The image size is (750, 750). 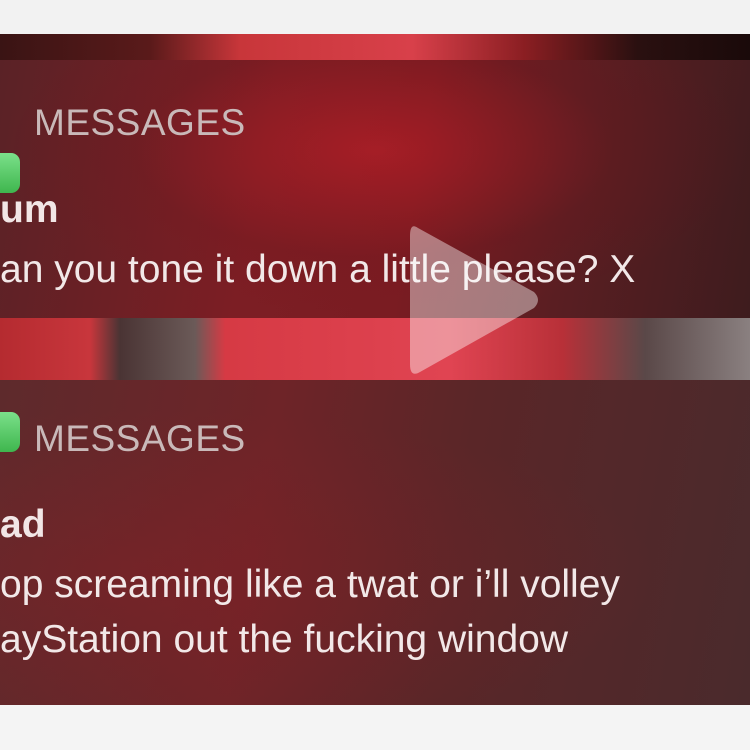 What do you see at coordinates (375, 353) in the screenshot?
I see `video-backdrop-middle` at bounding box center [375, 353].